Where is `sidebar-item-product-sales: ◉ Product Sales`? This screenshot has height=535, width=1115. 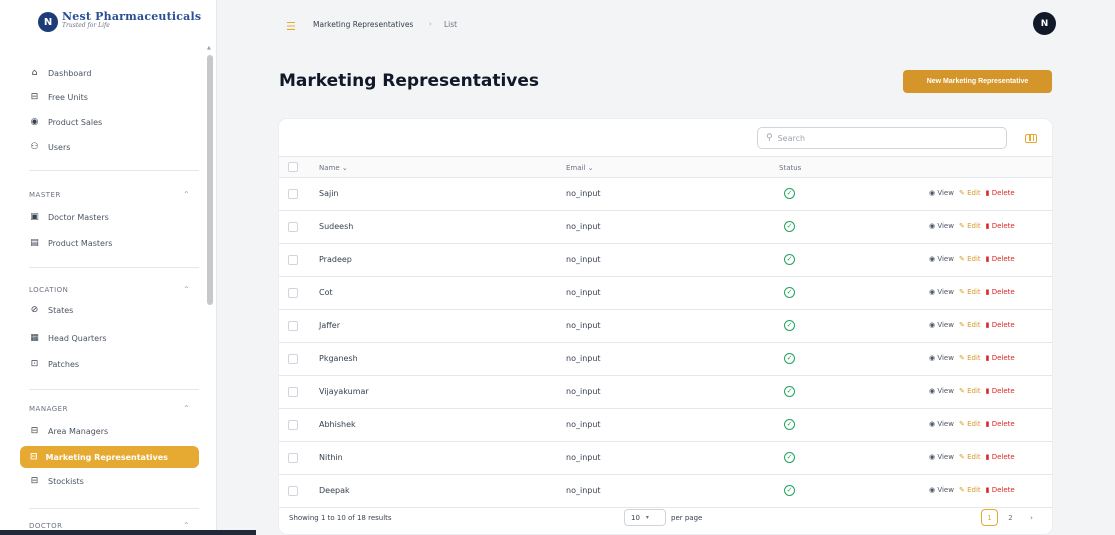 sidebar-item-product-sales: ◉ Product Sales is located at coordinates (66, 122).